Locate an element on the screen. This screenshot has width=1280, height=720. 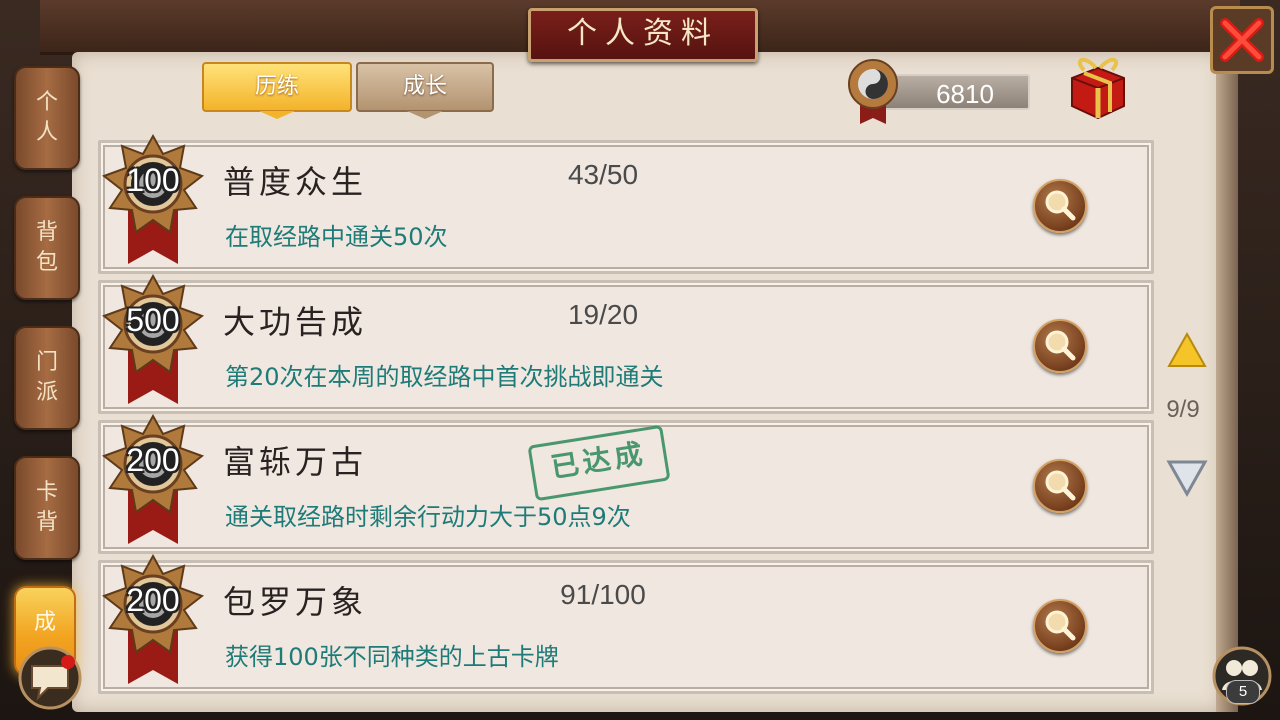
tab-label: 历练 is located at coordinates (276, 86).